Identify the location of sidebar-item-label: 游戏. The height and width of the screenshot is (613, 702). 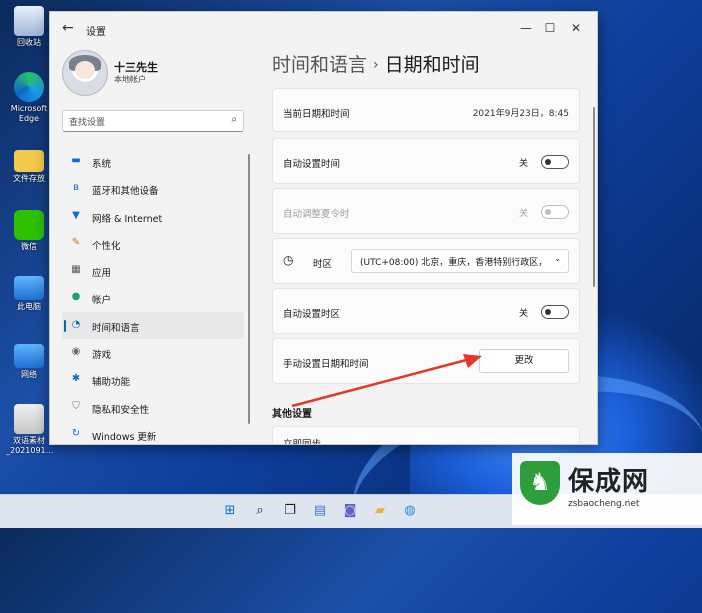
(102, 356).